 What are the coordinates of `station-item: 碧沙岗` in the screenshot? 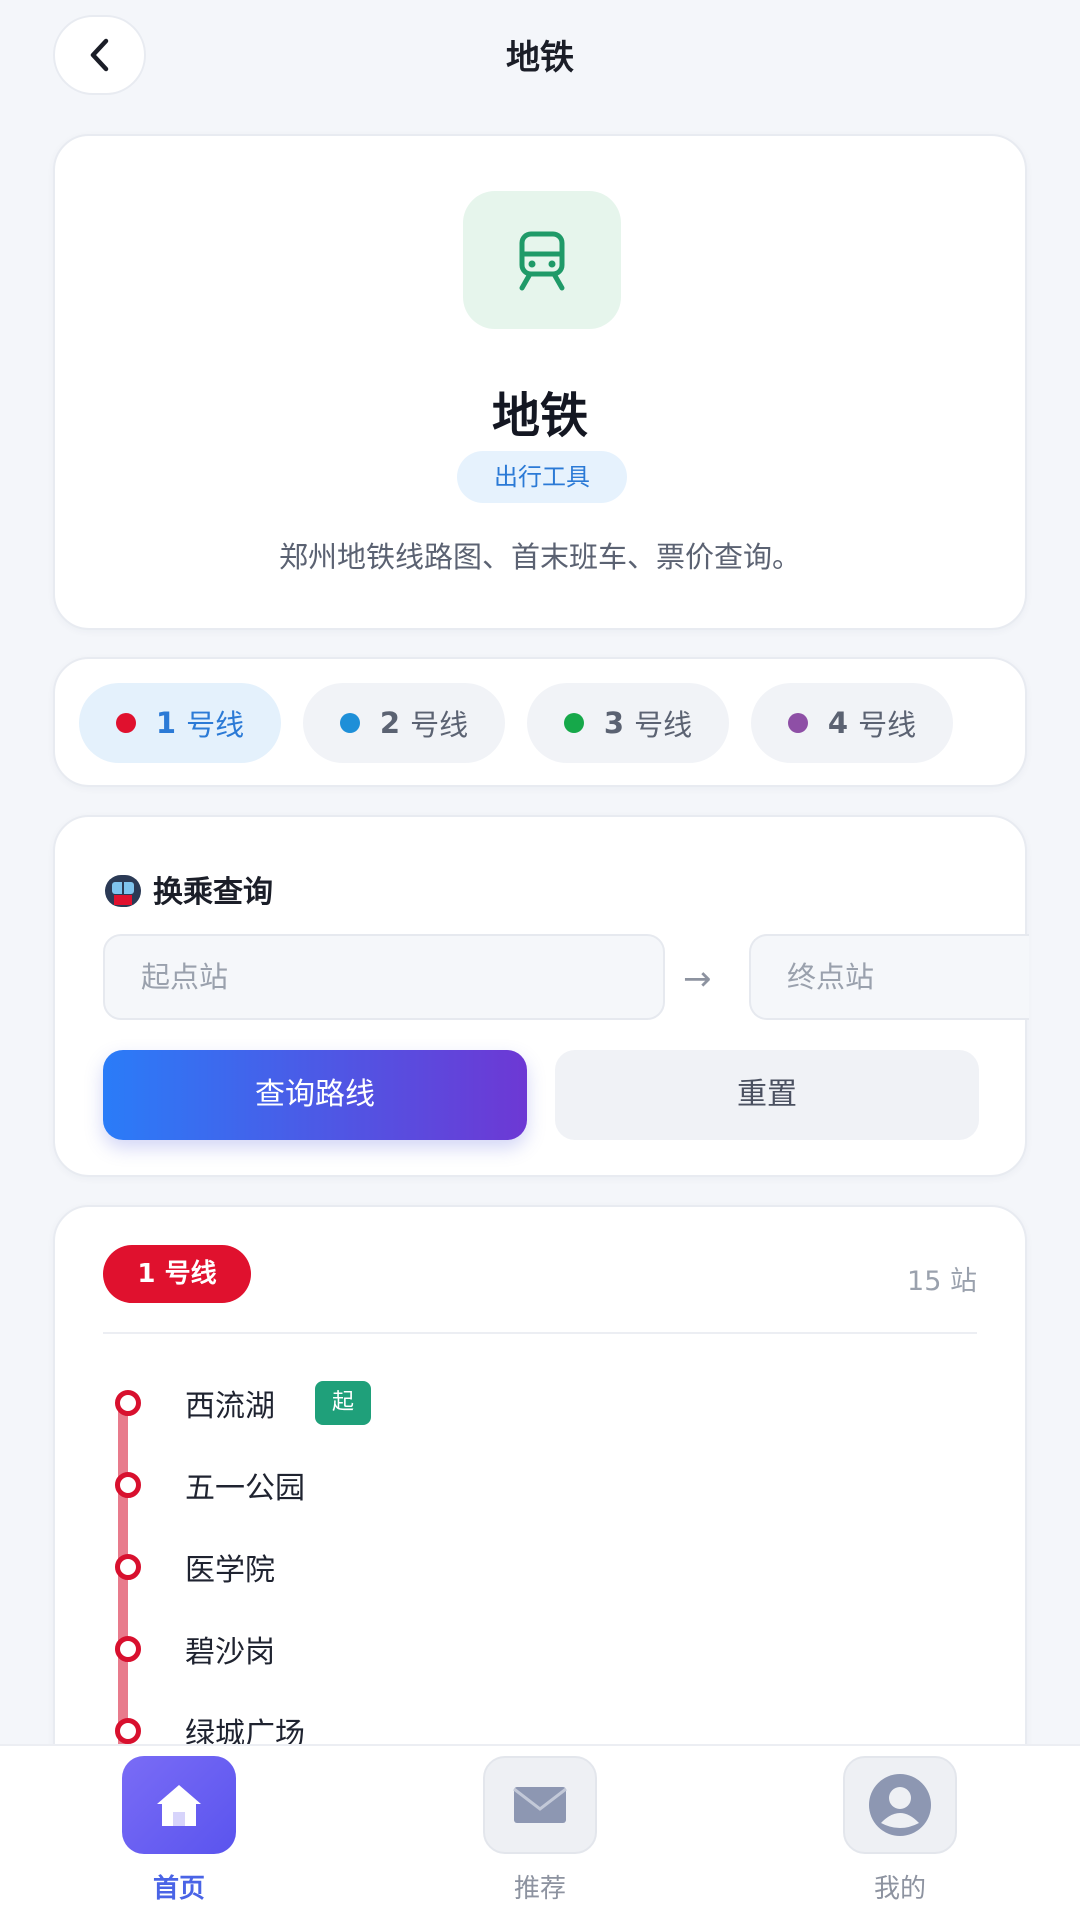 It's located at (195, 1649).